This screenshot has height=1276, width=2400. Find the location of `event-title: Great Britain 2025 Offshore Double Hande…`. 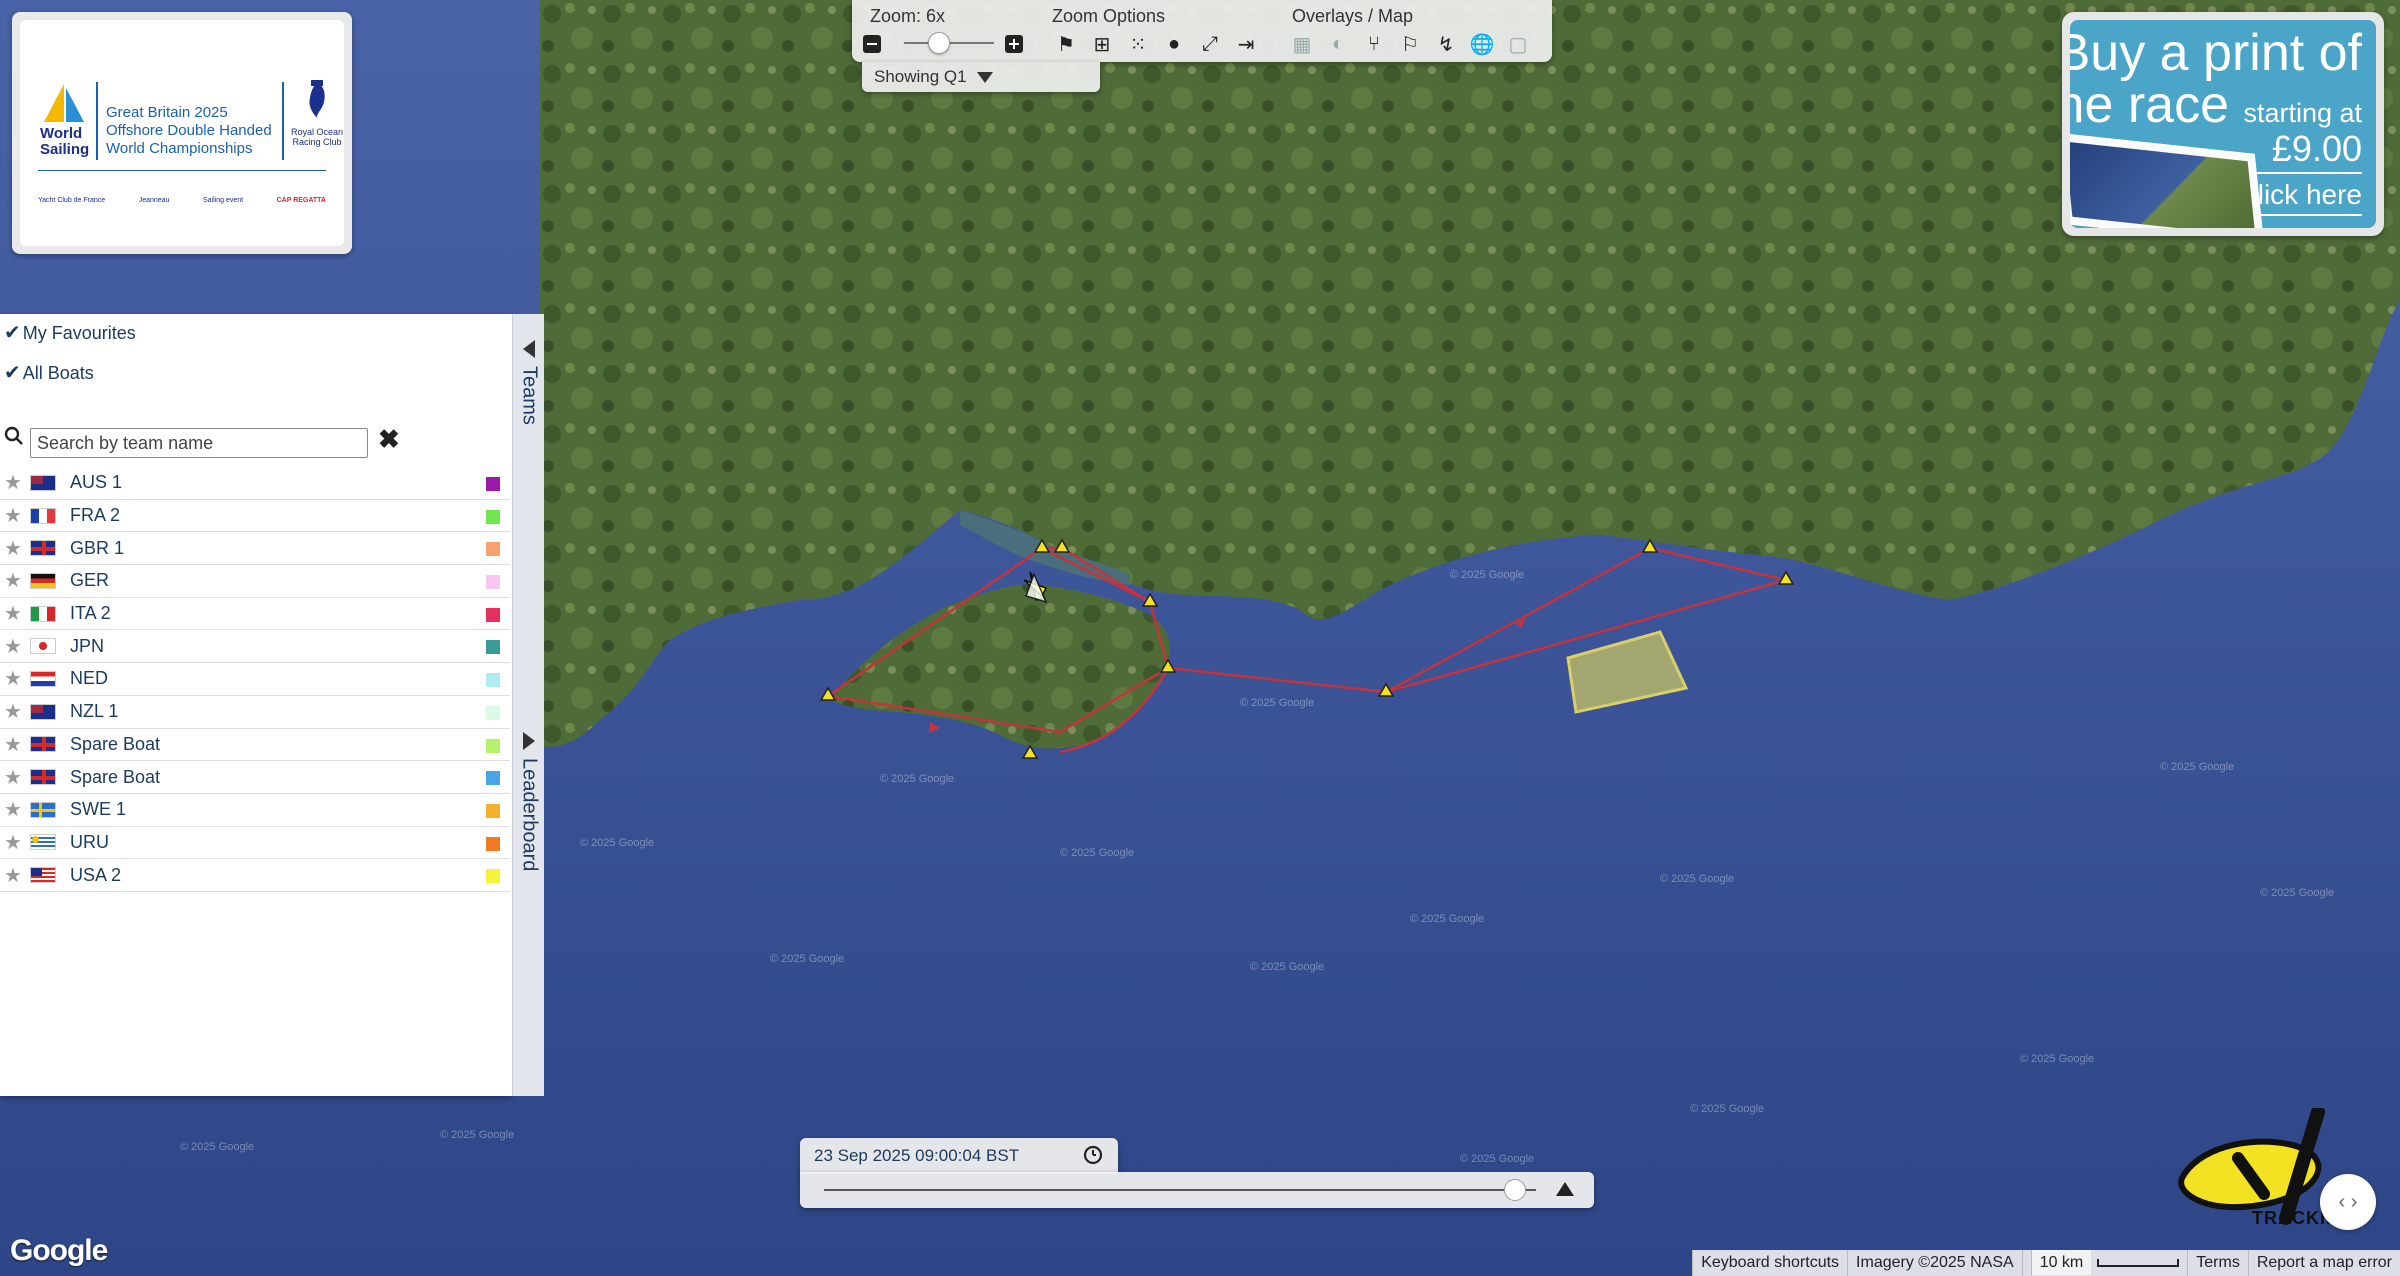

event-title: Great Britain 2025 Offshore Double Hande… is located at coordinates (189, 130).